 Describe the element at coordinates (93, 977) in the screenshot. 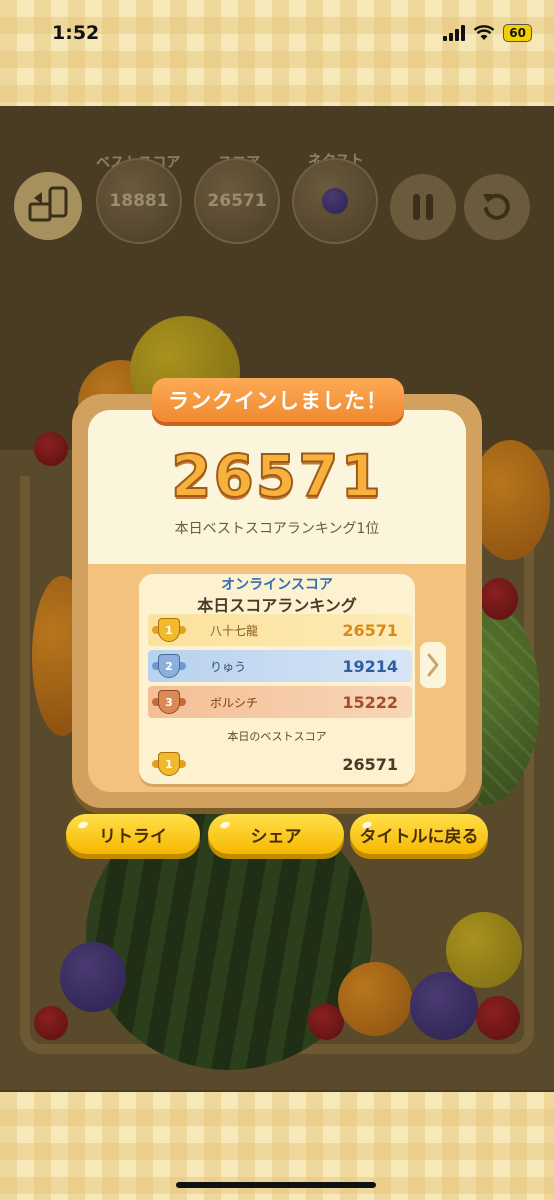

I see `grape-fruit` at that location.